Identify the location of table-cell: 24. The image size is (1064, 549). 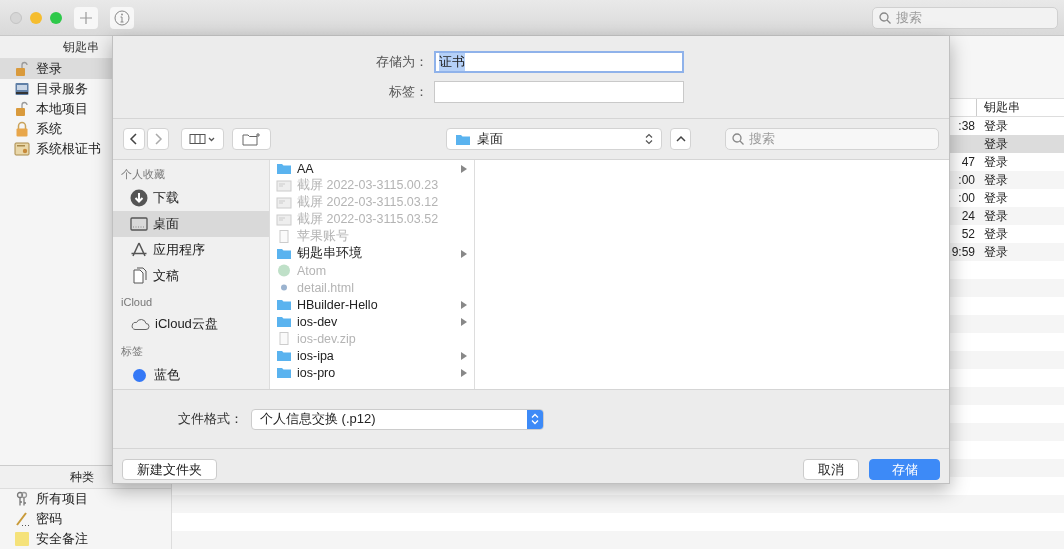
(968, 216).